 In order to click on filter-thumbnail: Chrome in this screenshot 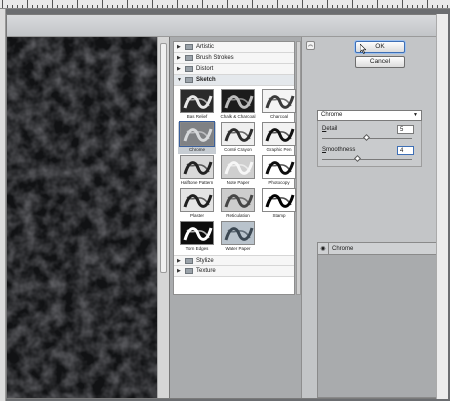, I will do `click(197, 137)`.